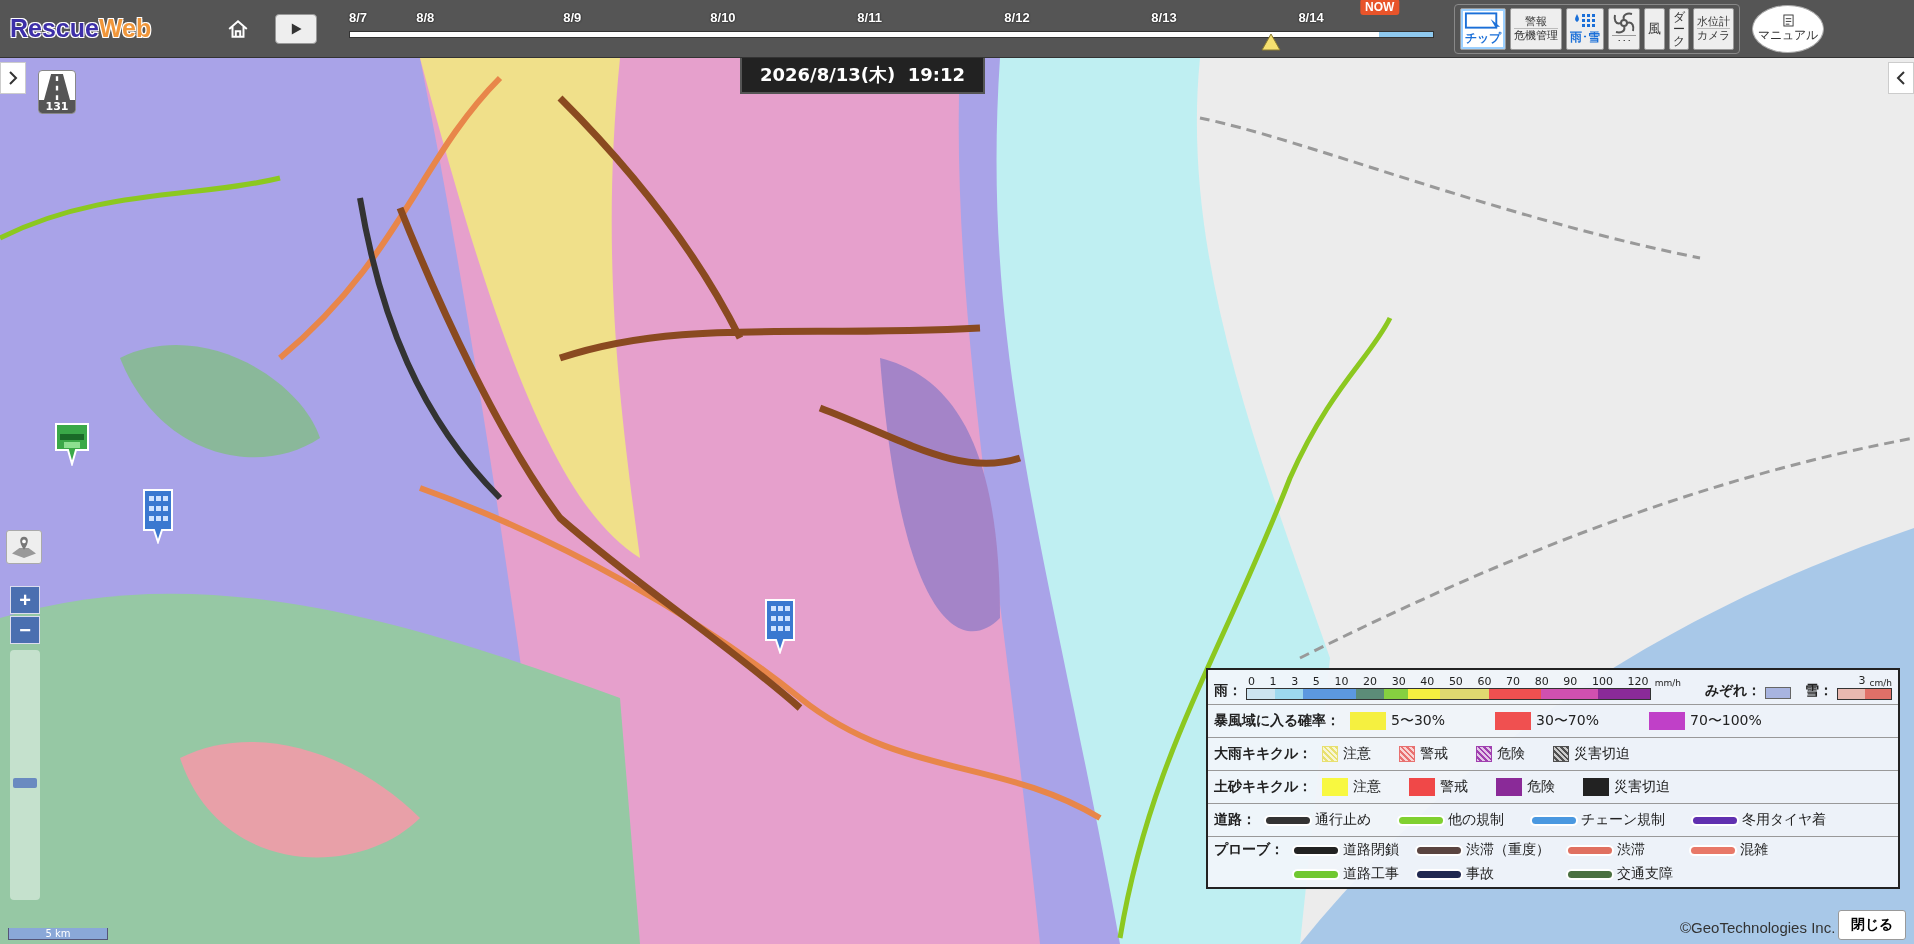 The image size is (1914, 944). What do you see at coordinates (1273, 681) in the screenshot?
I see `scale-tick: 1` at bounding box center [1273, 681].